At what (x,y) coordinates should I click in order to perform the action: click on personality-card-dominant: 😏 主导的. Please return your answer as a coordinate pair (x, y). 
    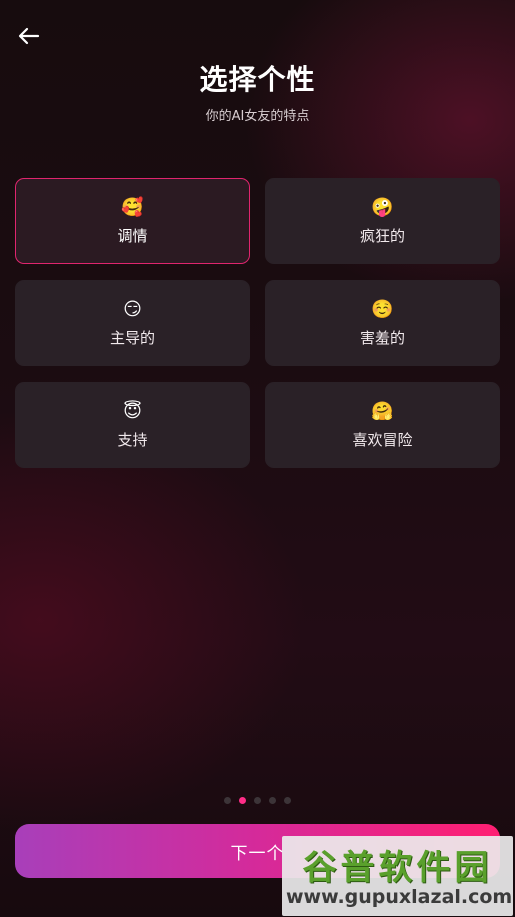
    Looking at the image, I should click on (132, 323).